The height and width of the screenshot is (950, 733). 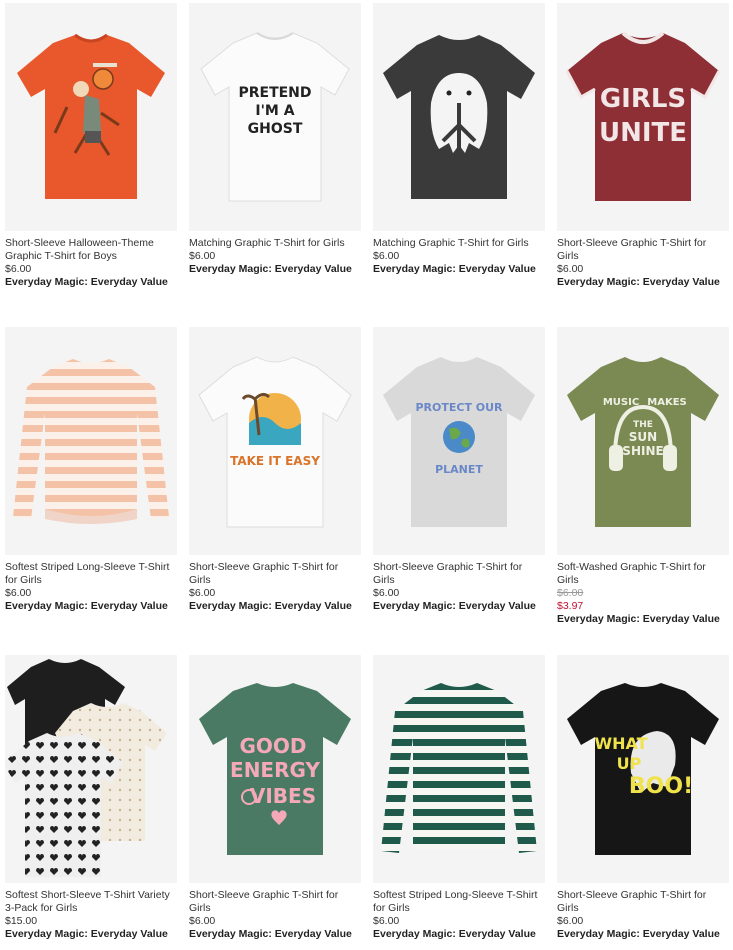 I want to click on tshirt-olive-music-sunshine-icon: MUSIC MAKES THE SUN SHINE, so click(x=643, y=442).